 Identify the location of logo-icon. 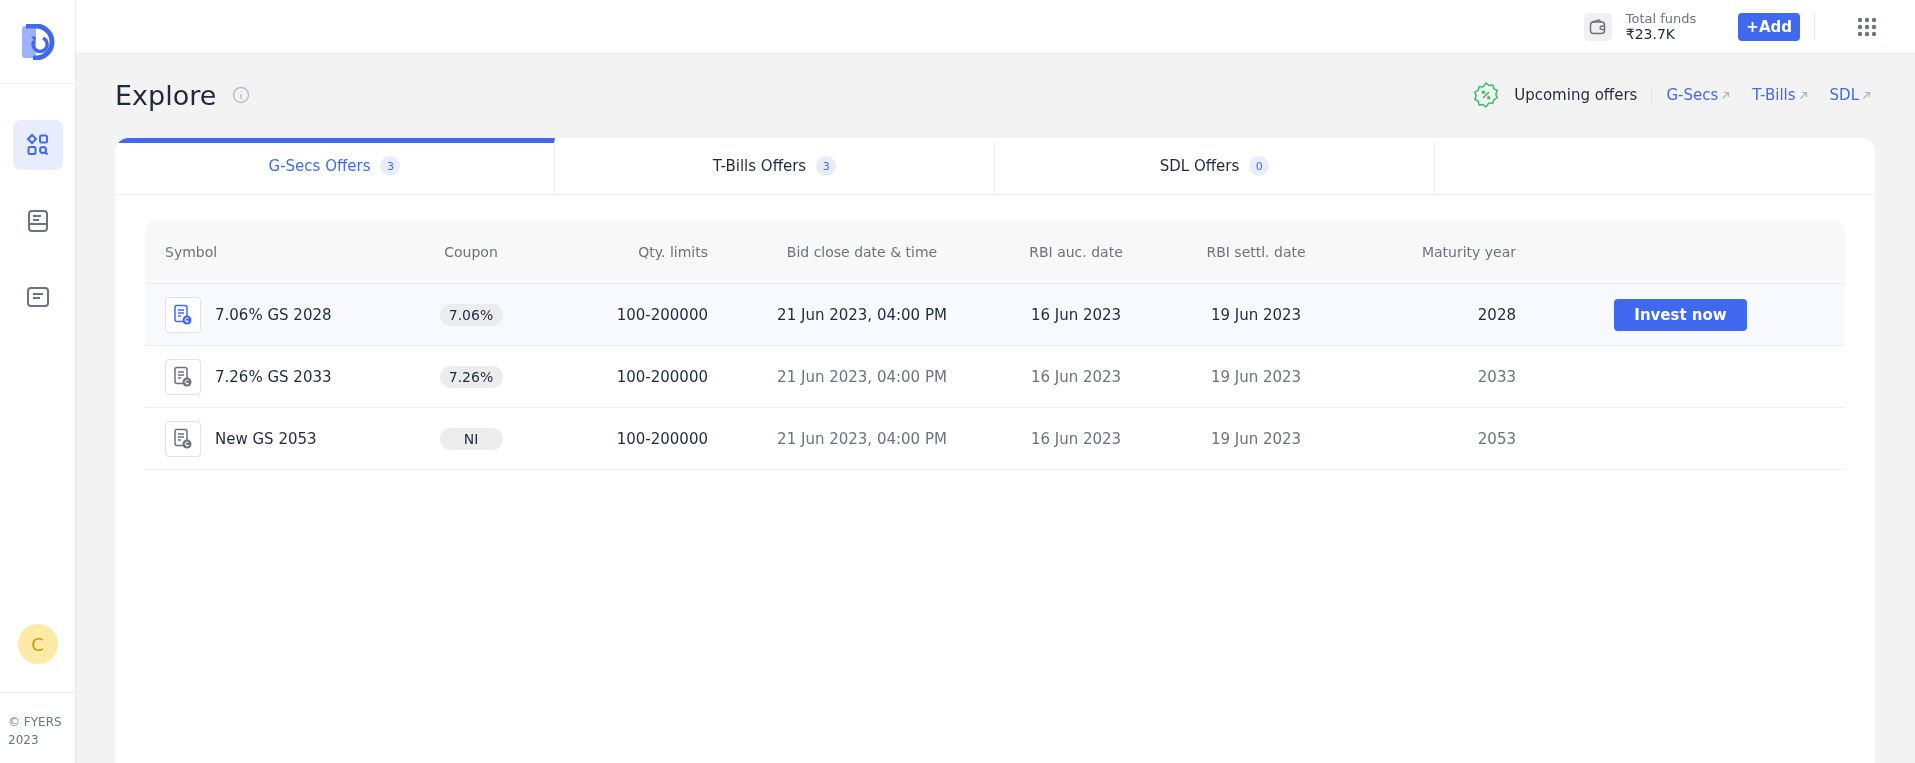
(37, 41).